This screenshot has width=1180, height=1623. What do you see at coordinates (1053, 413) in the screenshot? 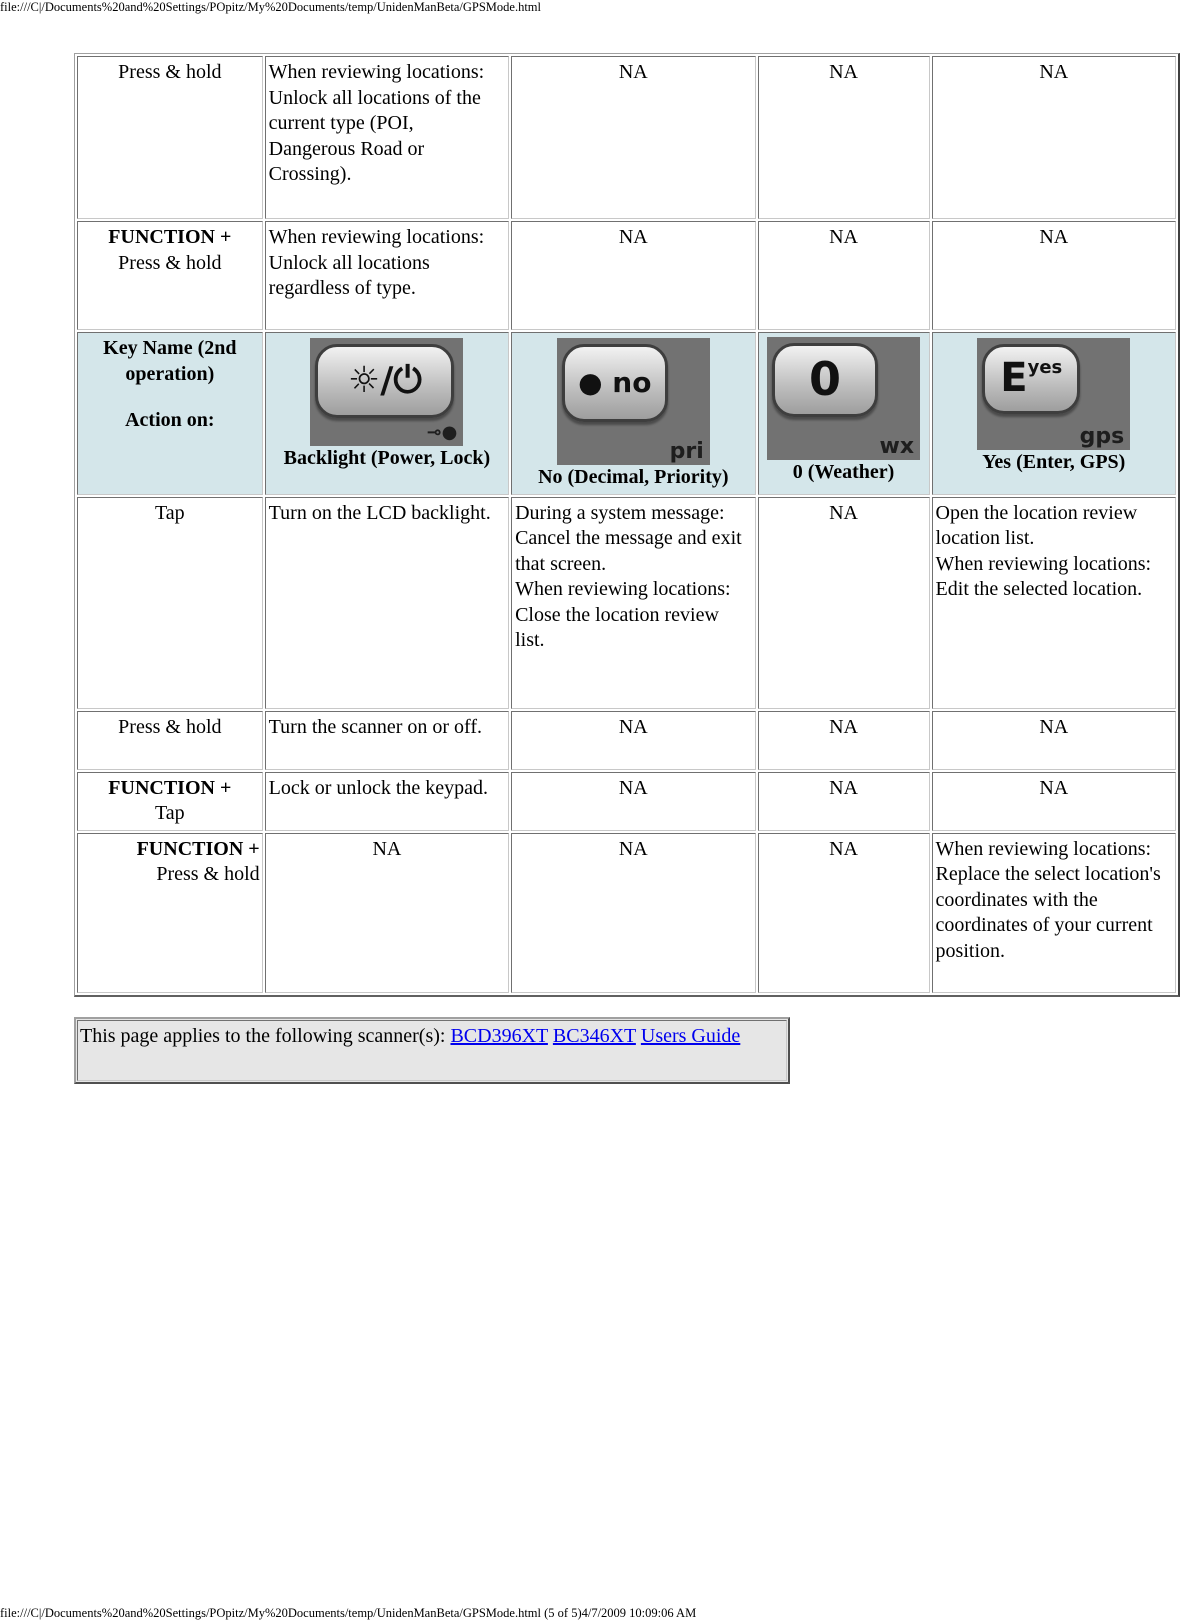
I see `yes-key-header: Eyes gps Yes (Enter, GPS)` at bounding box center [1053, 413].